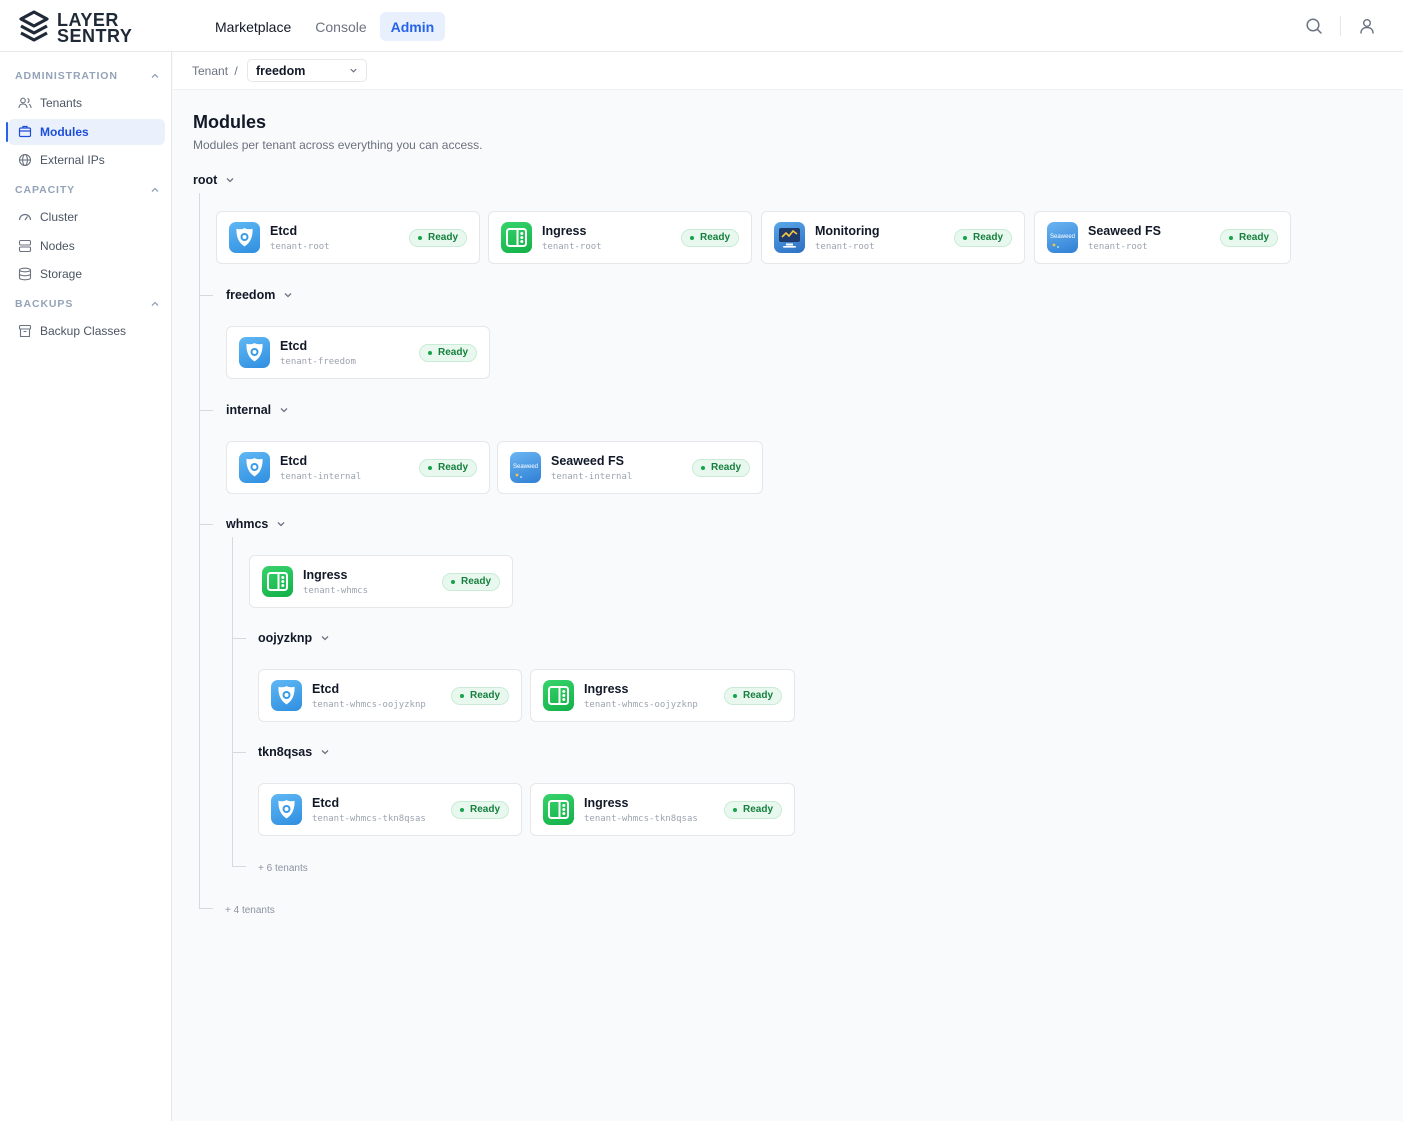  Describe the element at coordinates (893, 237) in the screenshot. I see `module-card-monitoring: Monitoring tenant-root Ready` at that location.